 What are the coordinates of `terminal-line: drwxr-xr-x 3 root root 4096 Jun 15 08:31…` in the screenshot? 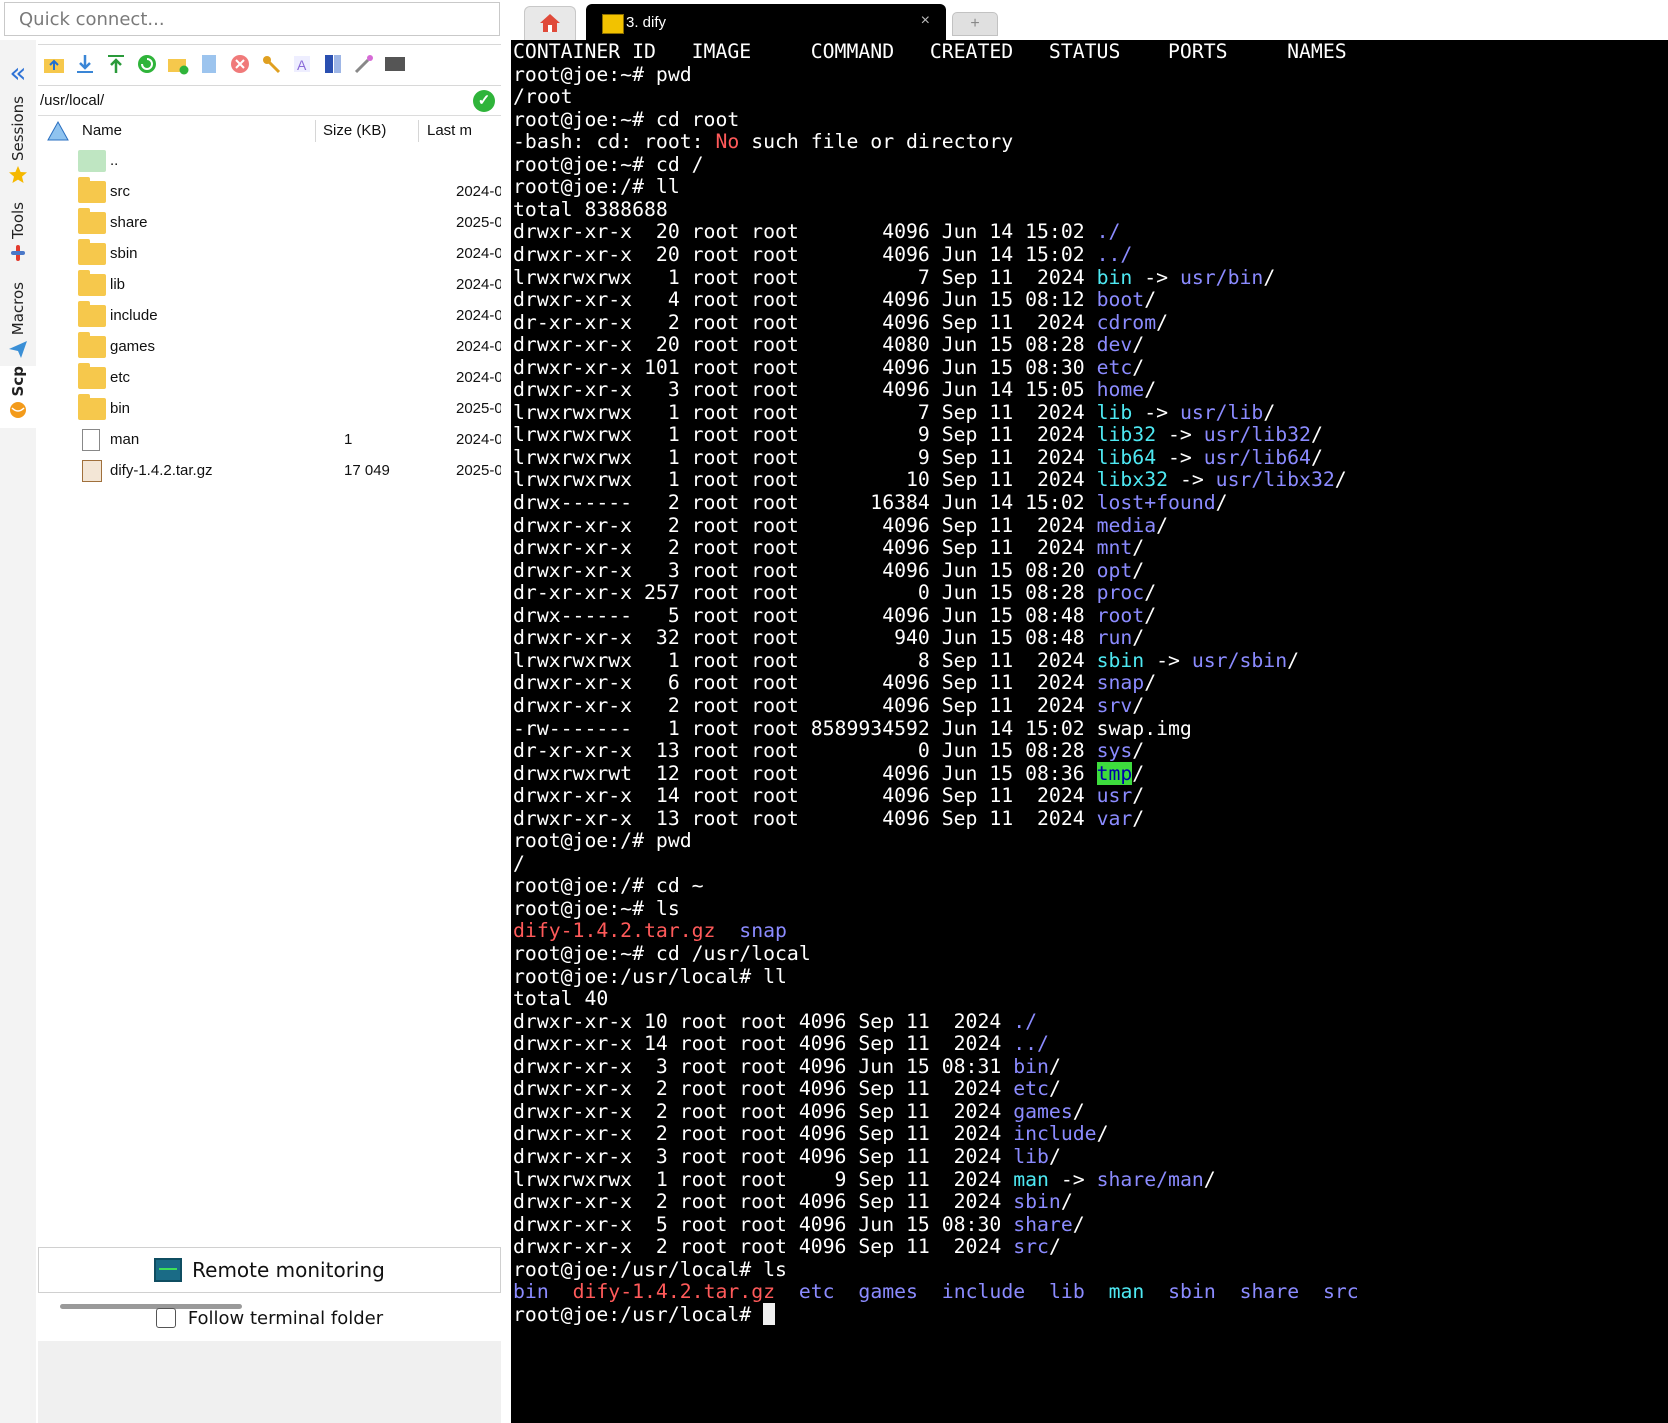 It's located at (787, 1067).